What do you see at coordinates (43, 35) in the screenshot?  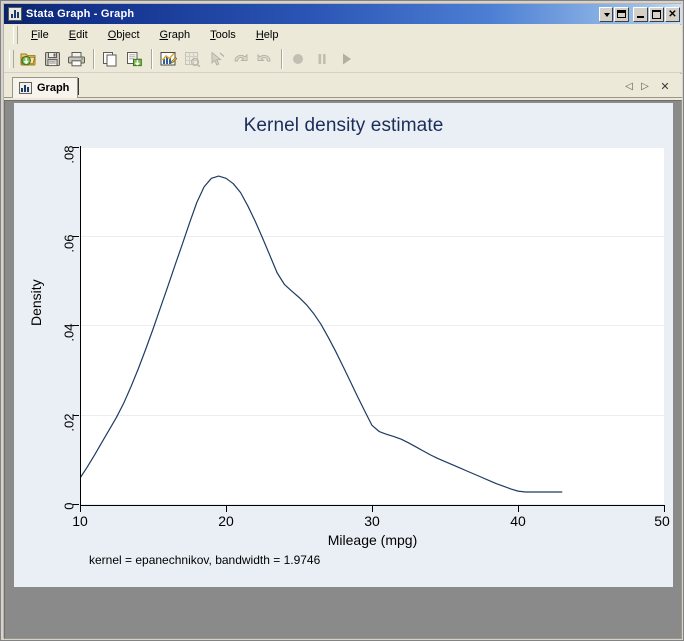 I see `menu-item-file-rest: ile` at bounding box center [43, 35].